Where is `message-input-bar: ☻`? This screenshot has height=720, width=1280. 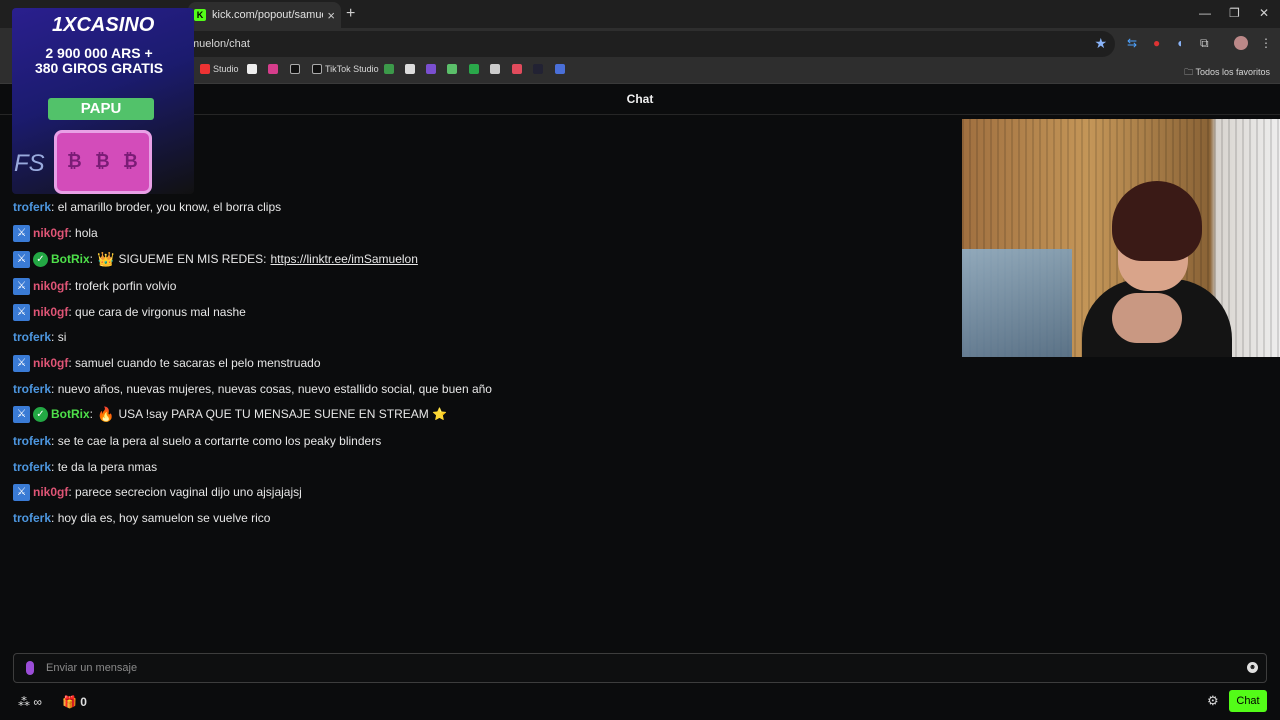
message-input-bar: ☻ is located at coordinates (640, 668).